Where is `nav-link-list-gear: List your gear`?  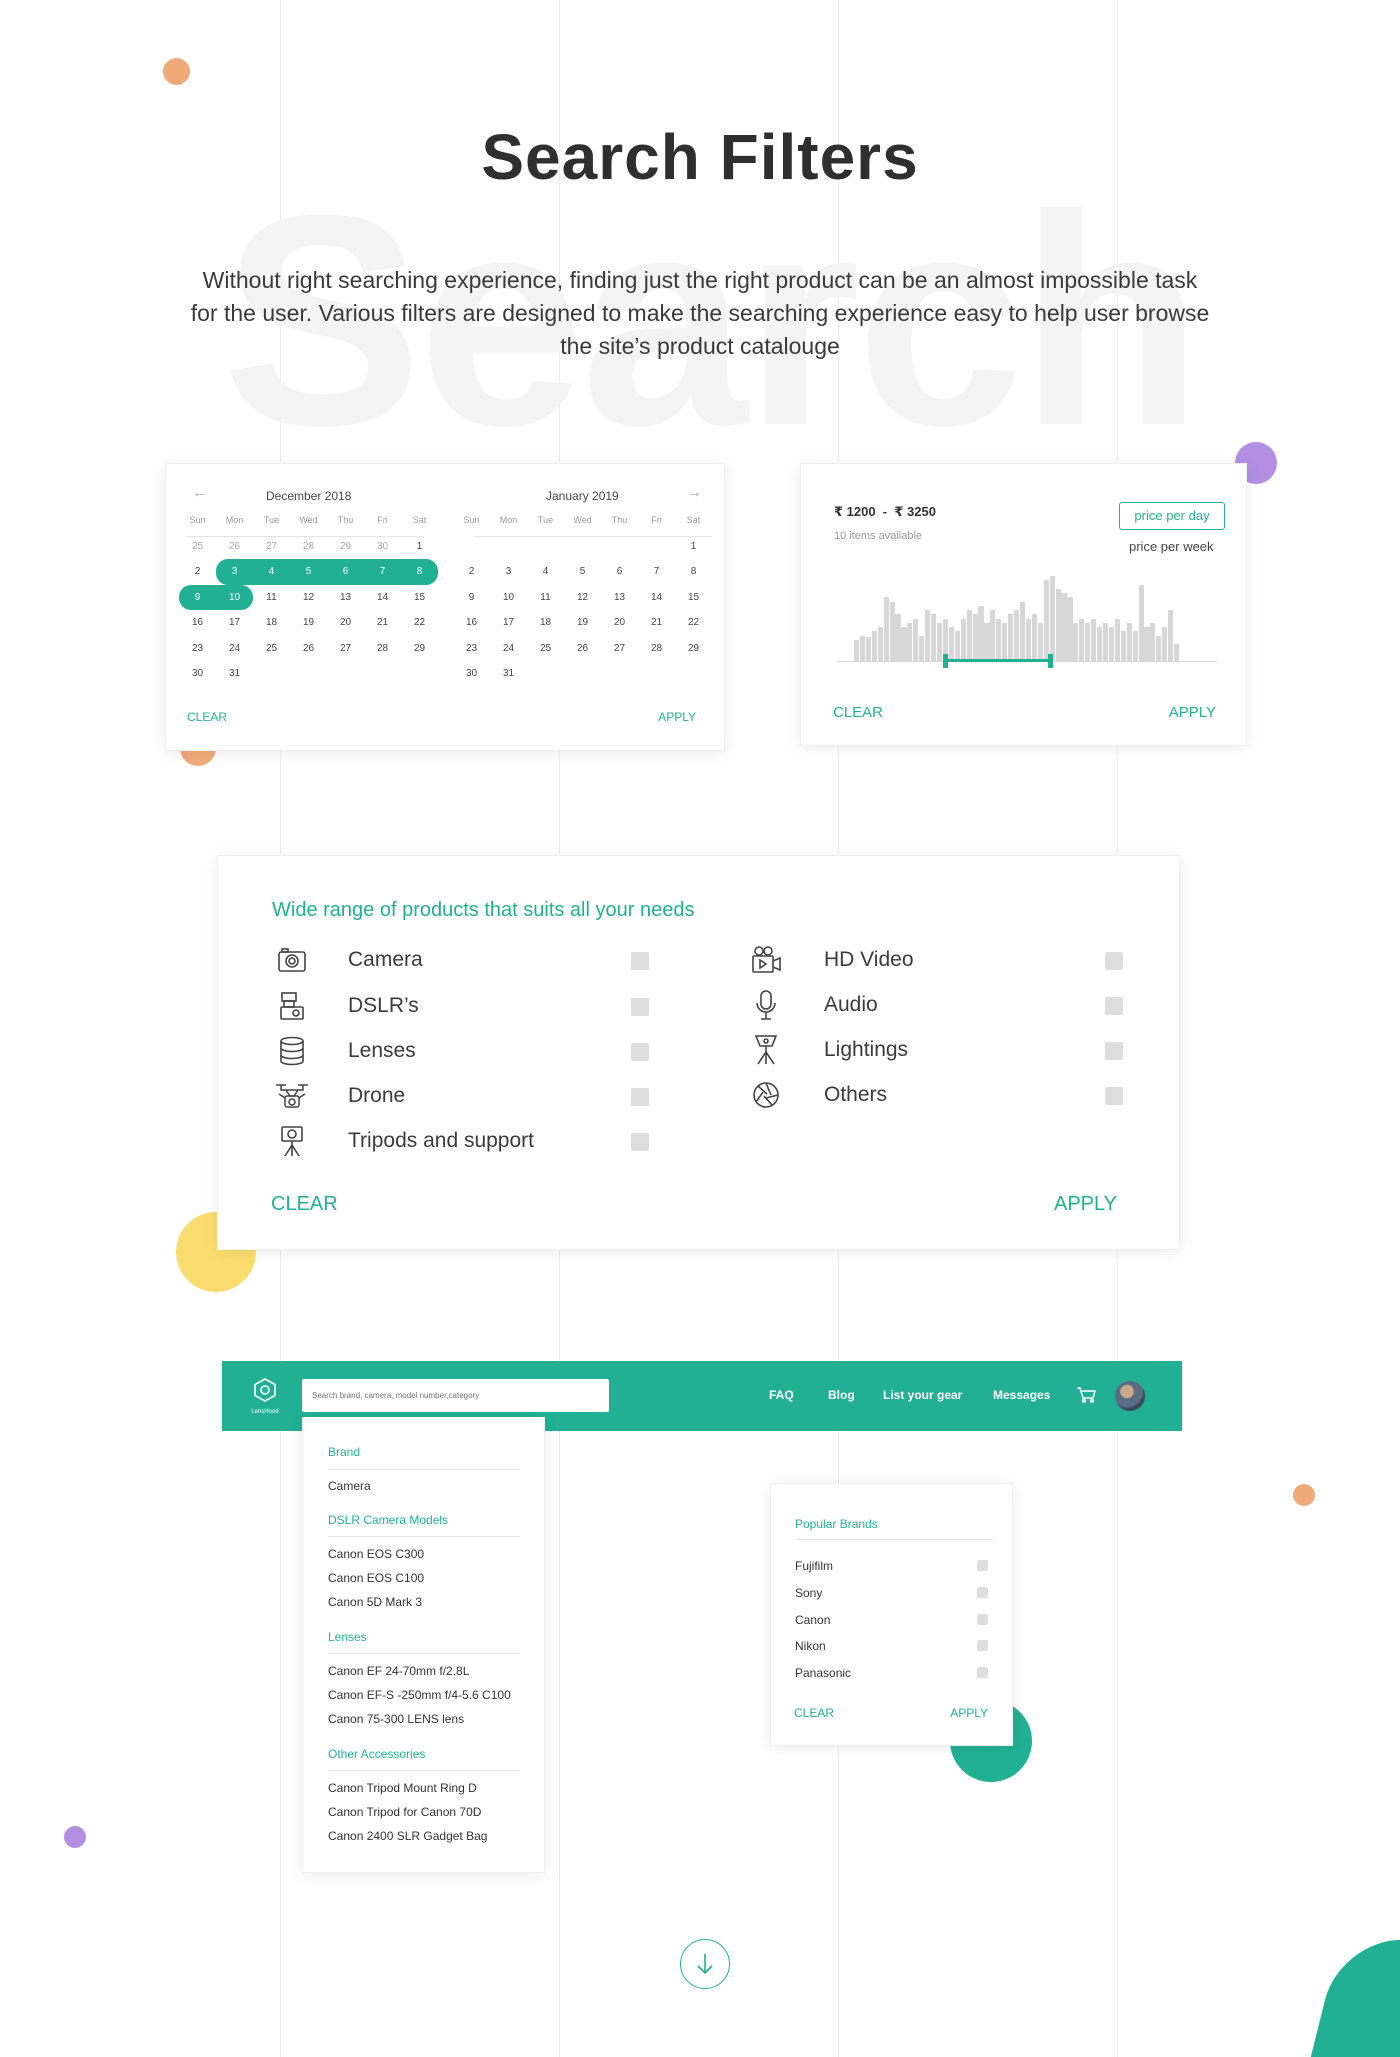 nav-link-list-gear: List your gear is located at coordinates (922, 1395).